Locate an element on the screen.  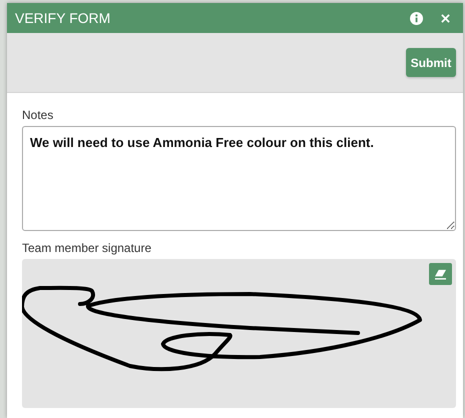
close-icon is located at coordinates (445, 18).